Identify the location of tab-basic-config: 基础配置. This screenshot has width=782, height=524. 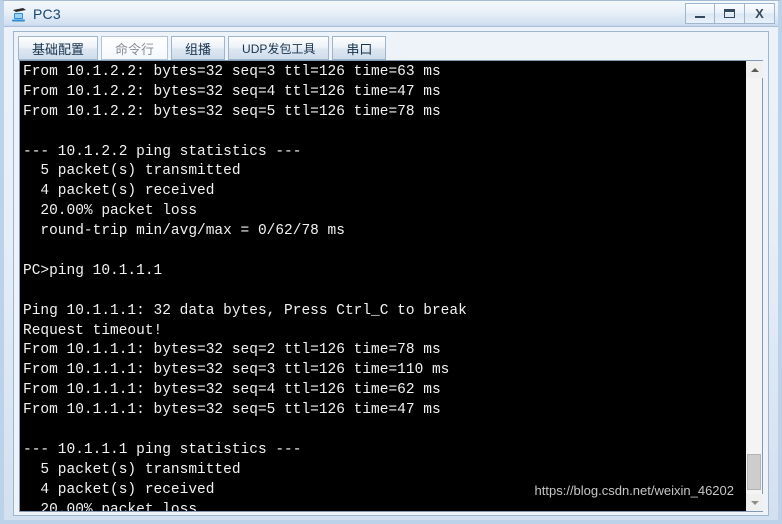
(58, 48).